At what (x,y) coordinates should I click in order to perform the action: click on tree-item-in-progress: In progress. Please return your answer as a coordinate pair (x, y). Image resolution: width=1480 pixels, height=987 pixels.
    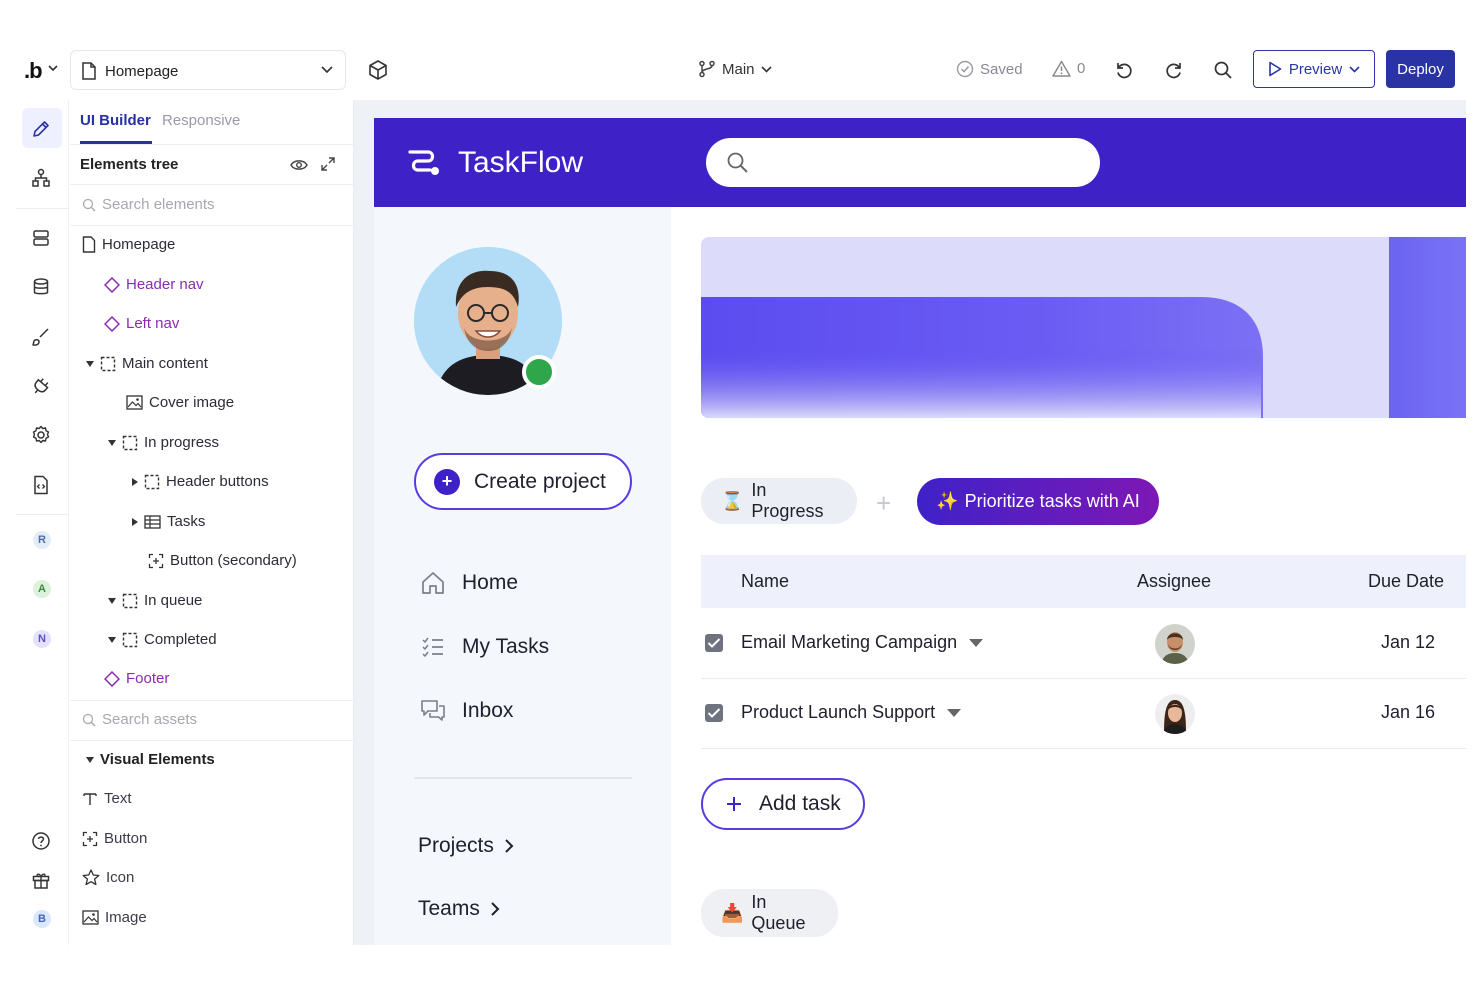
    Looking at the image, I should click on (163, 442).